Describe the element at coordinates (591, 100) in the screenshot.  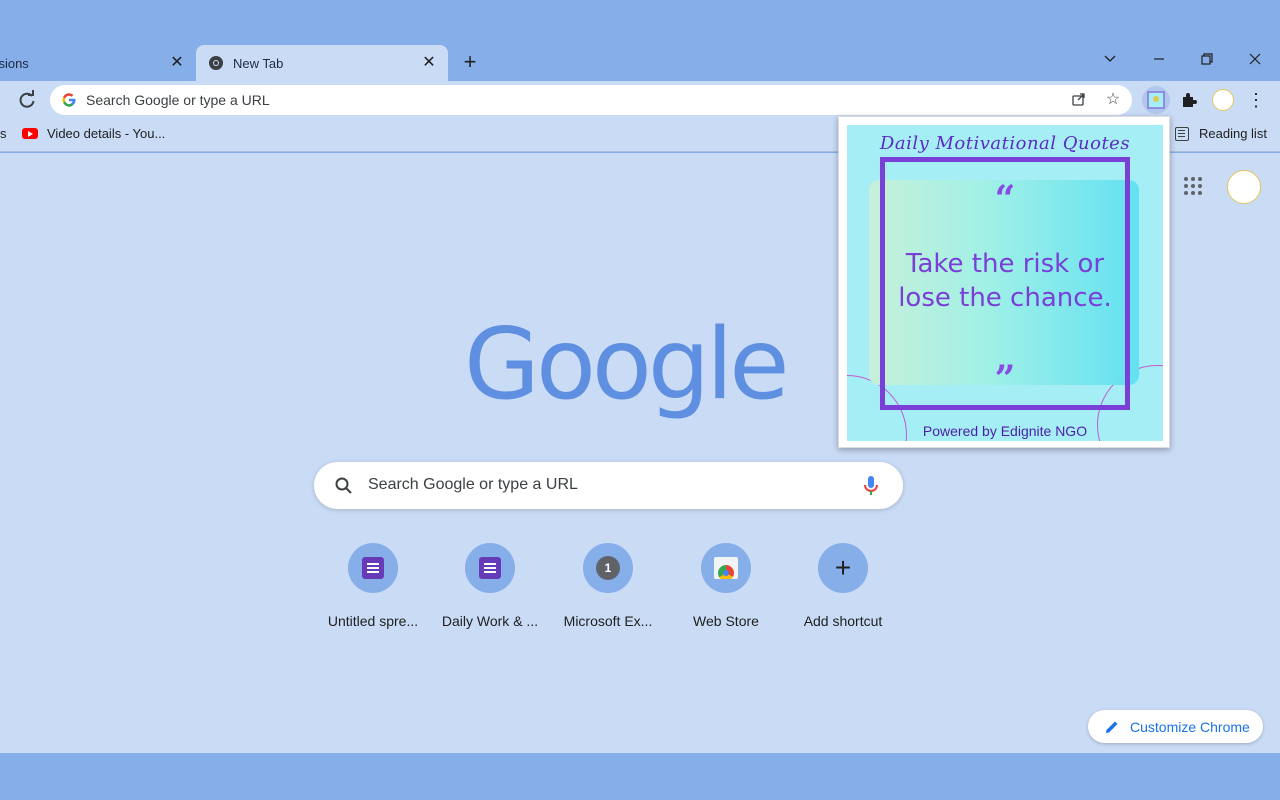
I see `address-bar: Search Google or type a URL ☆` at that location.